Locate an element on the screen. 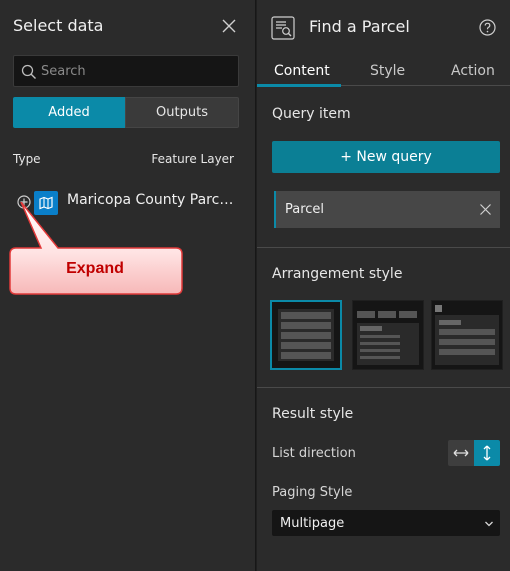  vertical-arrow-icon is located at coordinates (487, 453).